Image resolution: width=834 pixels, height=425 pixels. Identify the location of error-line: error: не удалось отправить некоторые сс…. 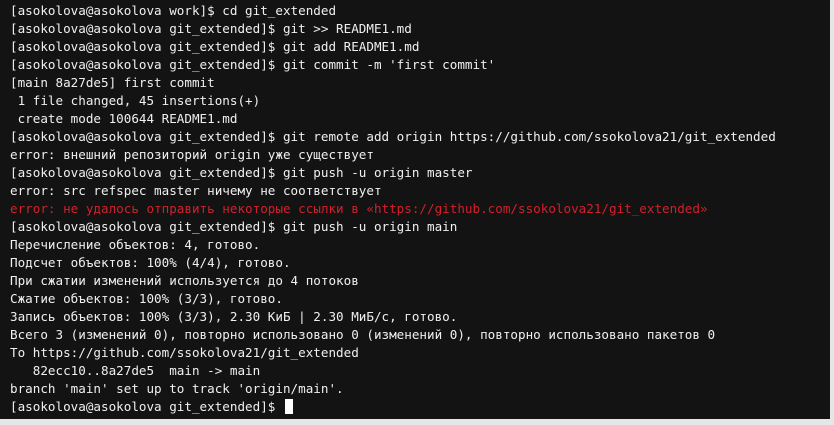
(359, 208).